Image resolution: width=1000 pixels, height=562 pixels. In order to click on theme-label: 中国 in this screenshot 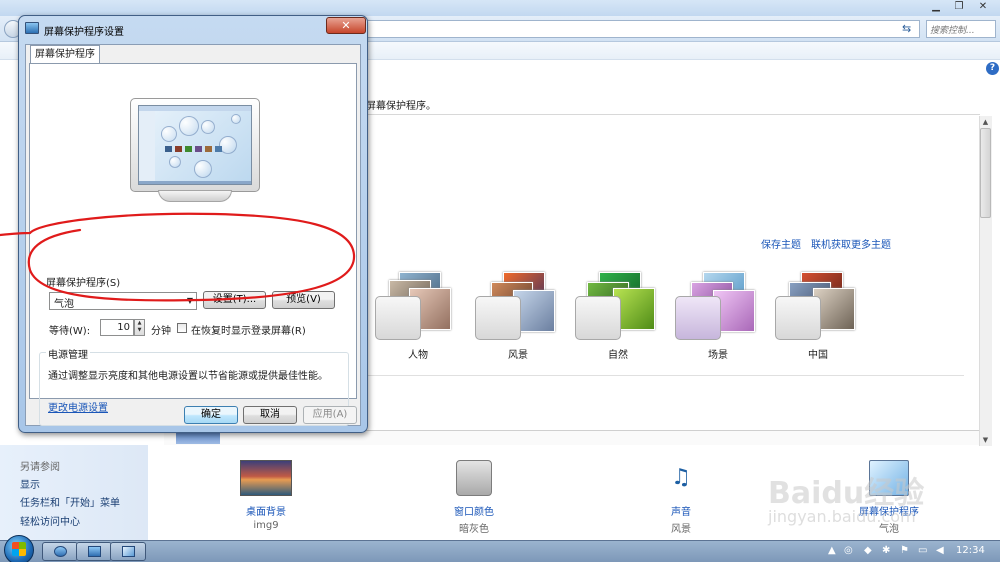, I will do `click(818, 355)`.